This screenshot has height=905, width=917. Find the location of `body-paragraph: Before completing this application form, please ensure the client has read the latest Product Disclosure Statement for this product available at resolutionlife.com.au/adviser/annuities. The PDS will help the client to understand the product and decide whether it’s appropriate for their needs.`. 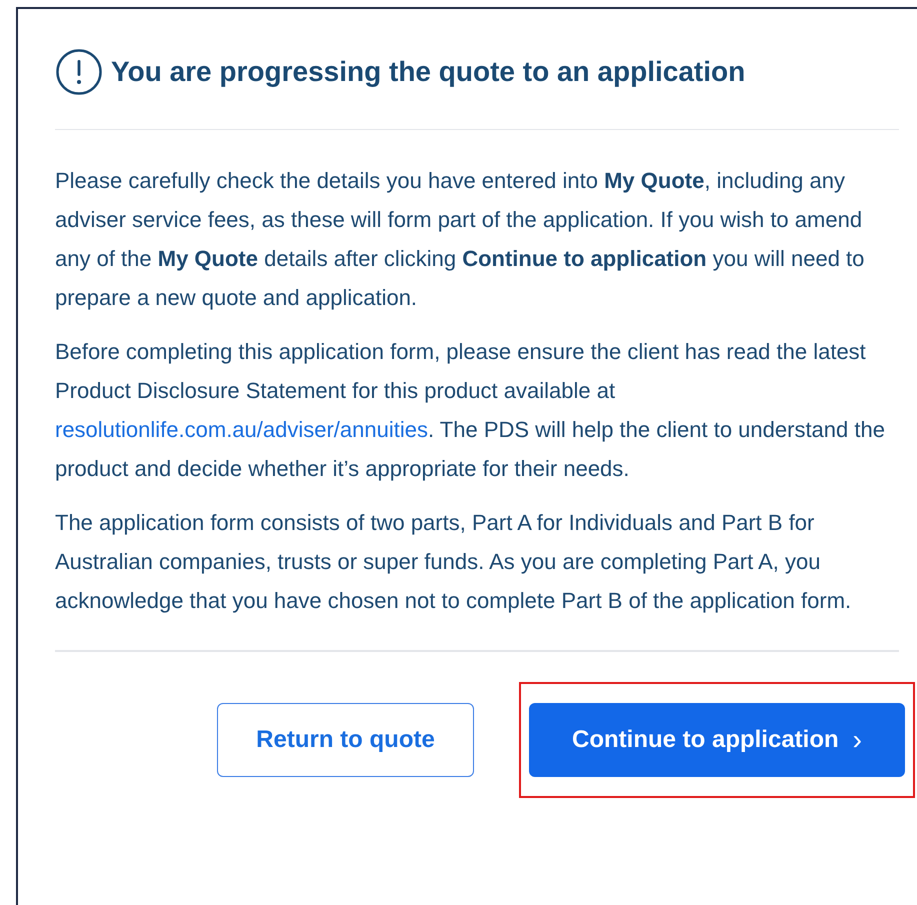

body-paragraph: Before completing this application form, please ensure the client has read the latest Product Disclosure Statement for this product available at resolutionlife.com.au/adviser/annuities. The PDS will help the client to understand the product and decide whether it’s appropriate for their needs. is located at coordinates (470, 410).